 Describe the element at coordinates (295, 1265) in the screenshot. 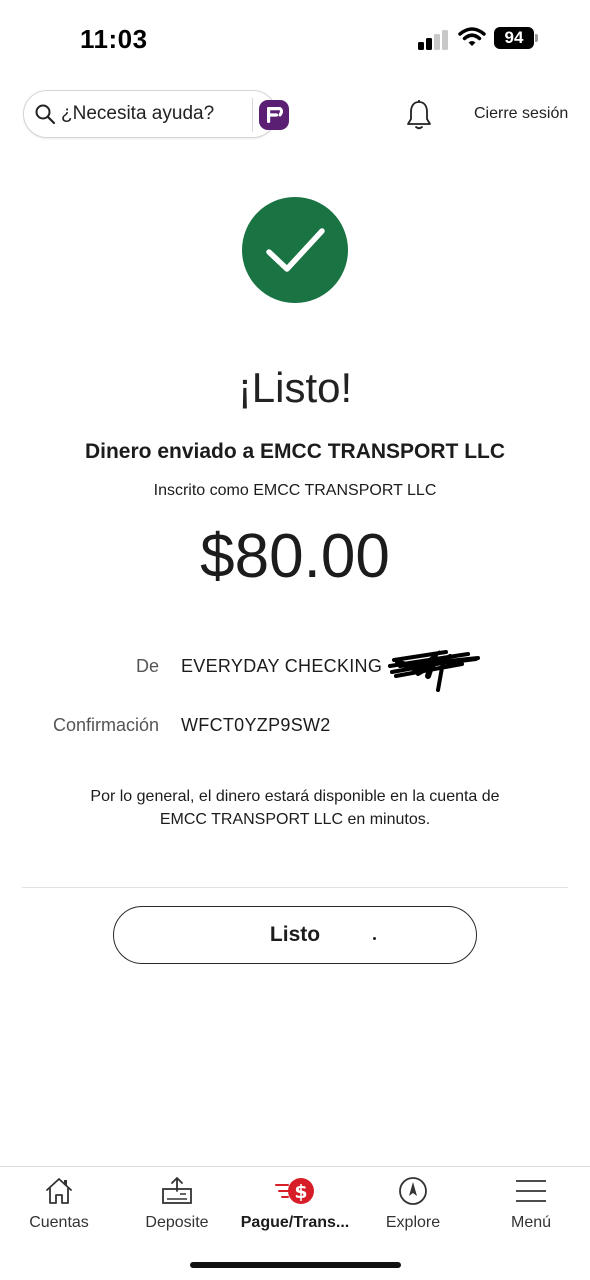

I see `home-indicator` at that location.